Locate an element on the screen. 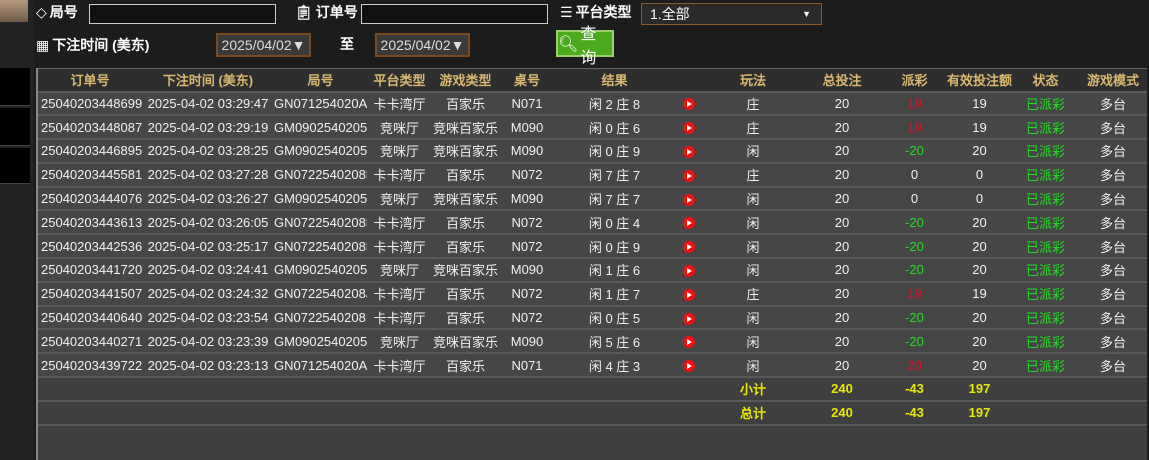 Image resolution: width=1149 pixels, height=460 pixels. table-cell: 2025-04-02 03:26:05 is located at coordinates (208, 223).